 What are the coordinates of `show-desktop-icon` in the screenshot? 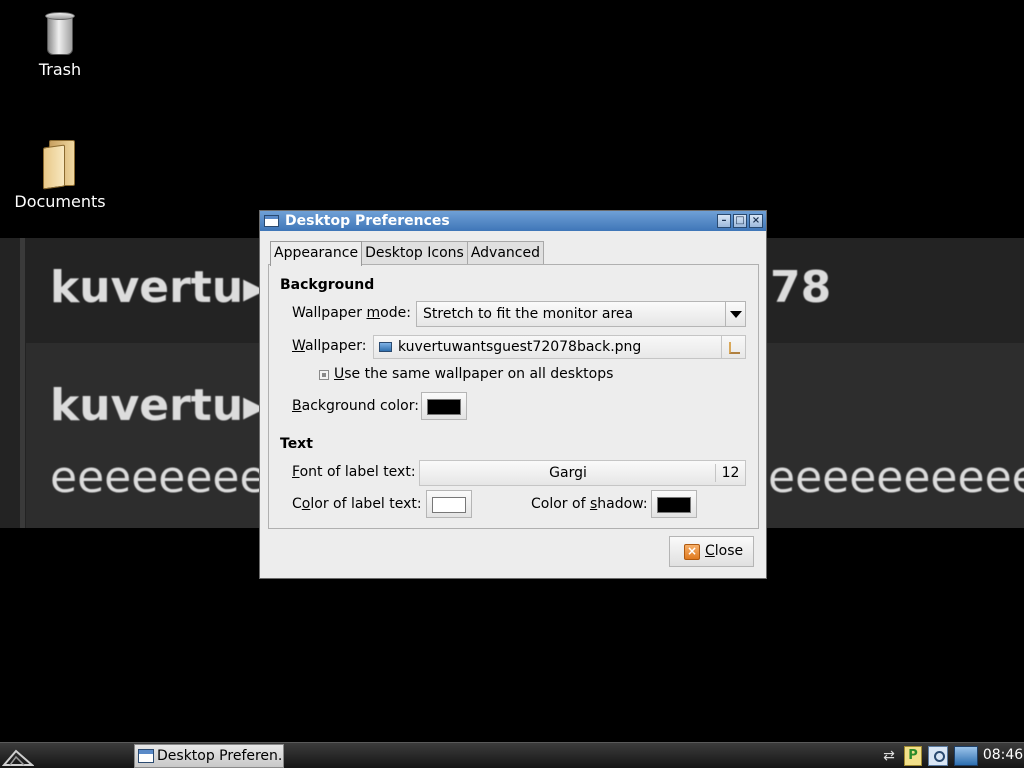 It's located at (966, 756).